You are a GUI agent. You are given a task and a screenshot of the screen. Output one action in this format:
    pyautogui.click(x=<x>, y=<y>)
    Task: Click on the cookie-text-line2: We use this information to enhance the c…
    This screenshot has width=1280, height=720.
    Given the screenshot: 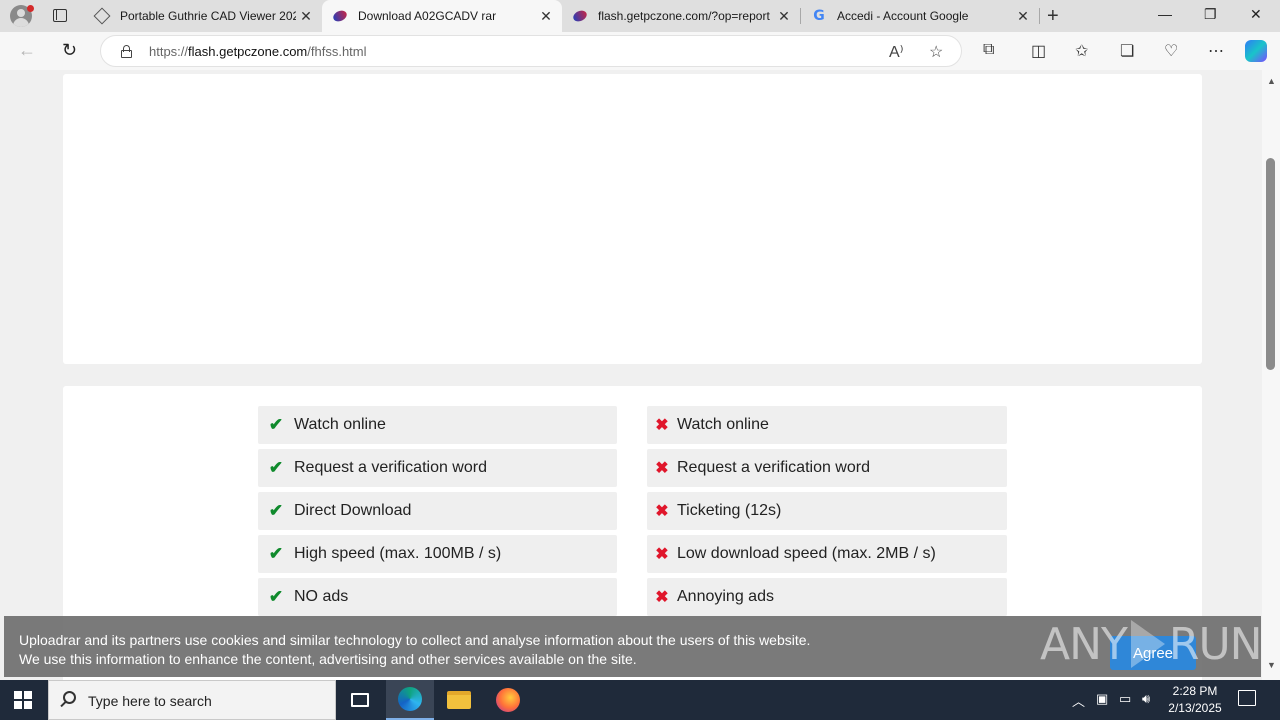 What is the action you would take?
    pyautogui.click(x=328, y=659)
    